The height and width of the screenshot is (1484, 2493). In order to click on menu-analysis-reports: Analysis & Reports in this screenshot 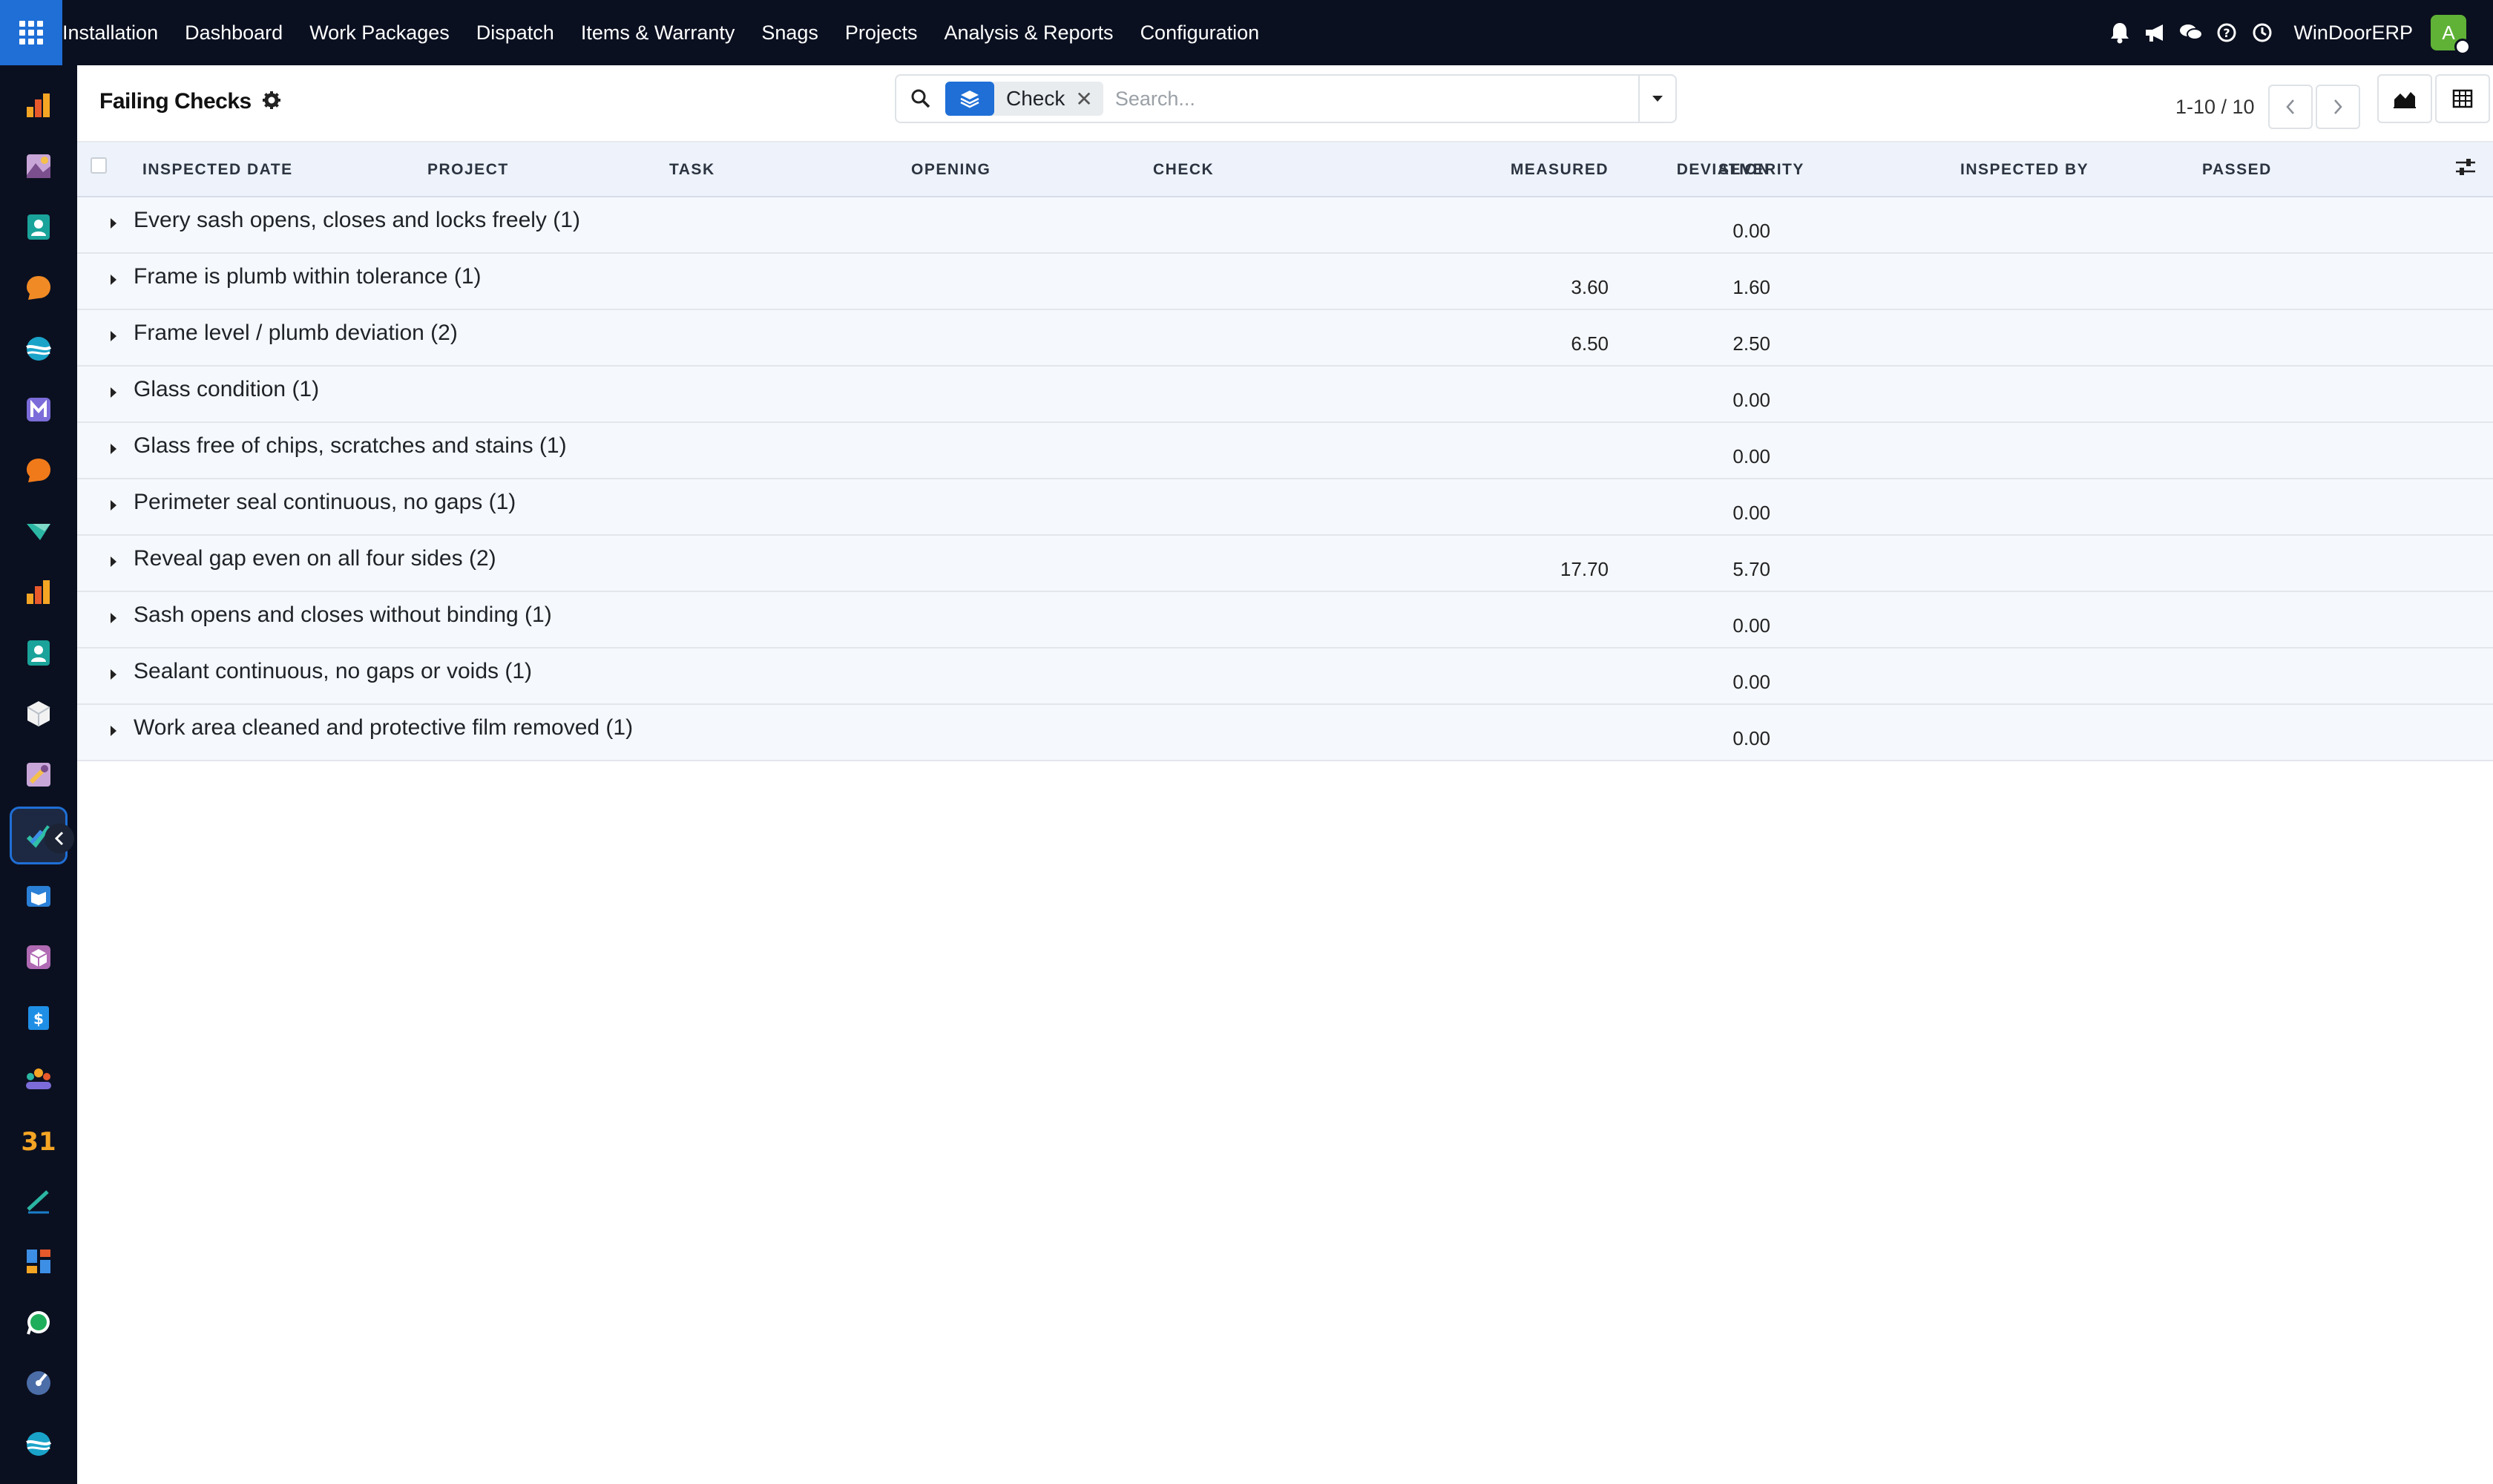, I will do `click(1028, 33)`.